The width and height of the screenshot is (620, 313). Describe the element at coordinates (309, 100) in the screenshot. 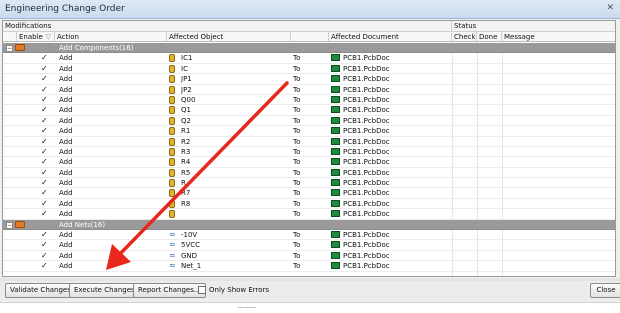

I see `table-row: ✓ Add Q00 To PCB1.PcbDoc` at that location.